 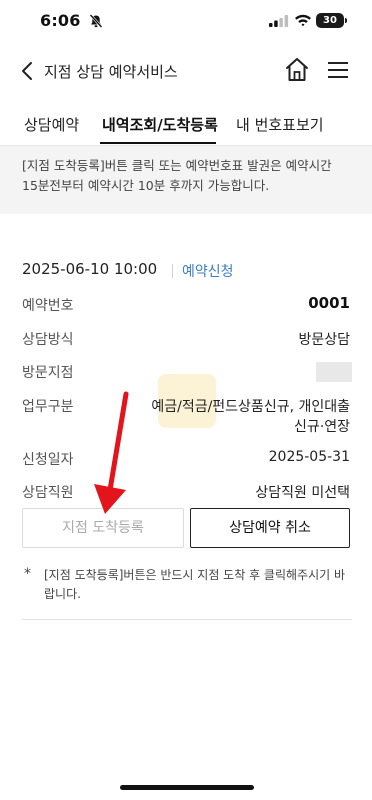 What do you see at coordinates (48, 373) in the screenshot?
I see `label-visit-branch: 방문지점` at bounding box center [48, 373].